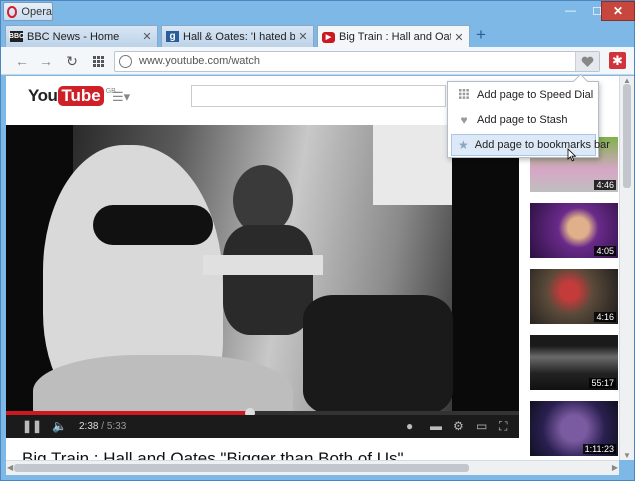 This screenshot has height=481, width=635. I want to click on speed-dial-icon, so click(464, 95).